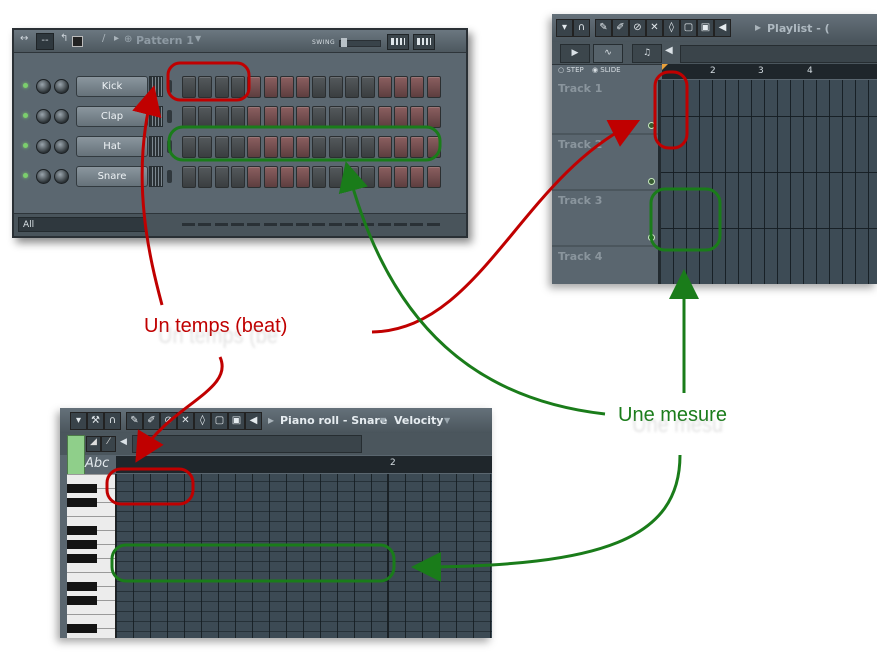  Describe the element at coordinates (685, 219) in the screenshot. I see `measure-highlight-playlist` at that location.